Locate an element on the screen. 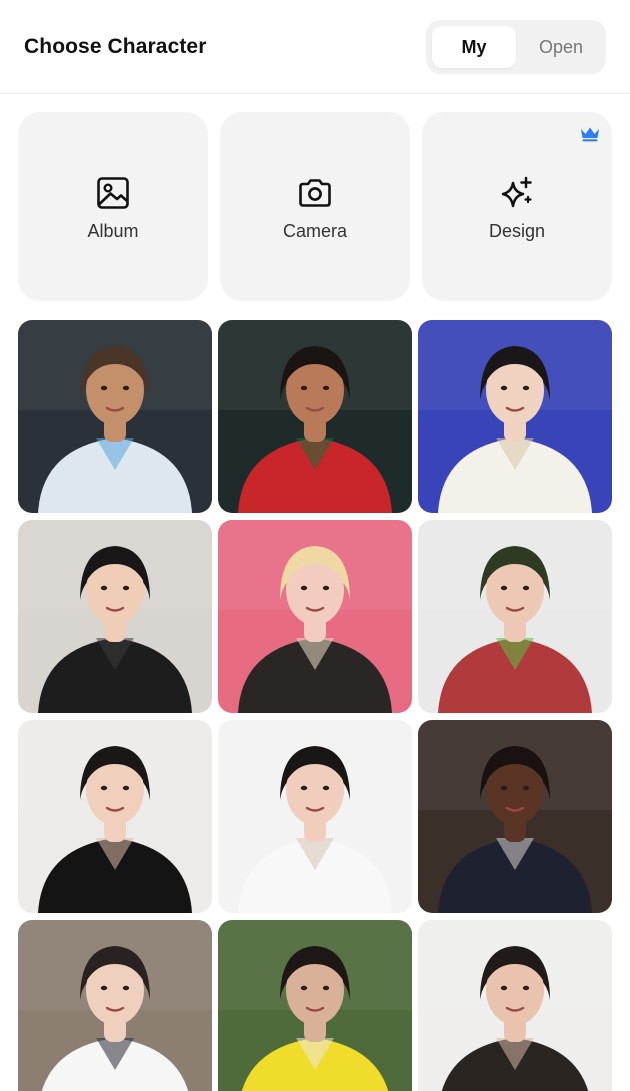  album-button: Album is located at coordinates (113, 206).